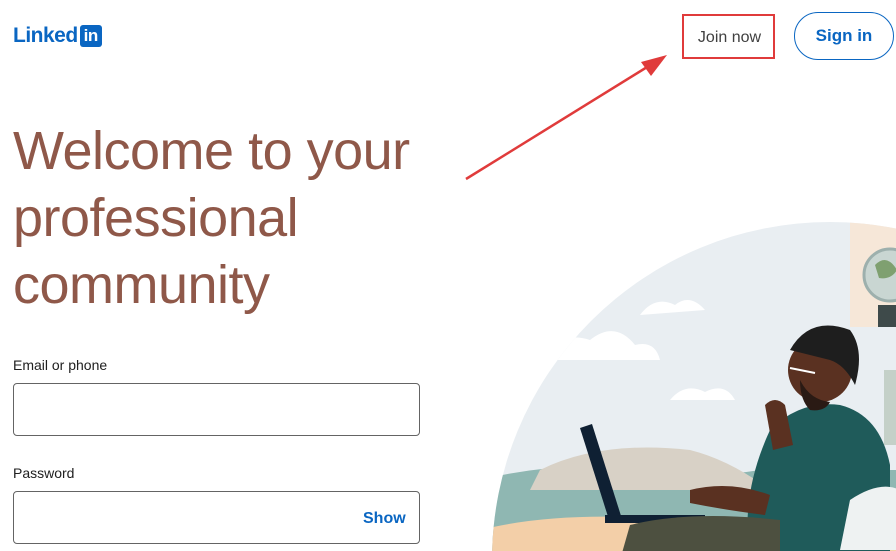 The image size is (896, 551). I want to click on join-now-button: Join now, so click(729, 37).